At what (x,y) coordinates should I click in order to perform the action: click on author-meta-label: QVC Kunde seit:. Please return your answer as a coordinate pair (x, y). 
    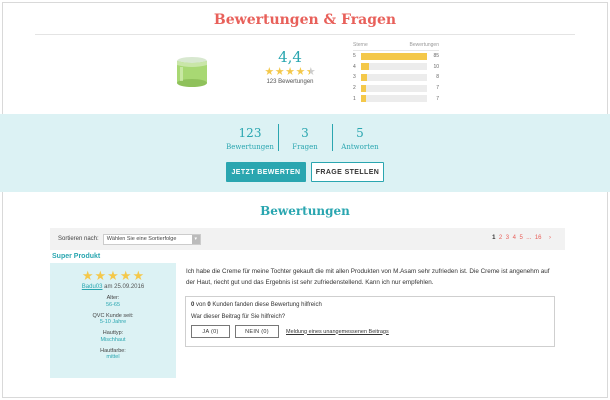
    Looking at the image, I should click on (113, 315).